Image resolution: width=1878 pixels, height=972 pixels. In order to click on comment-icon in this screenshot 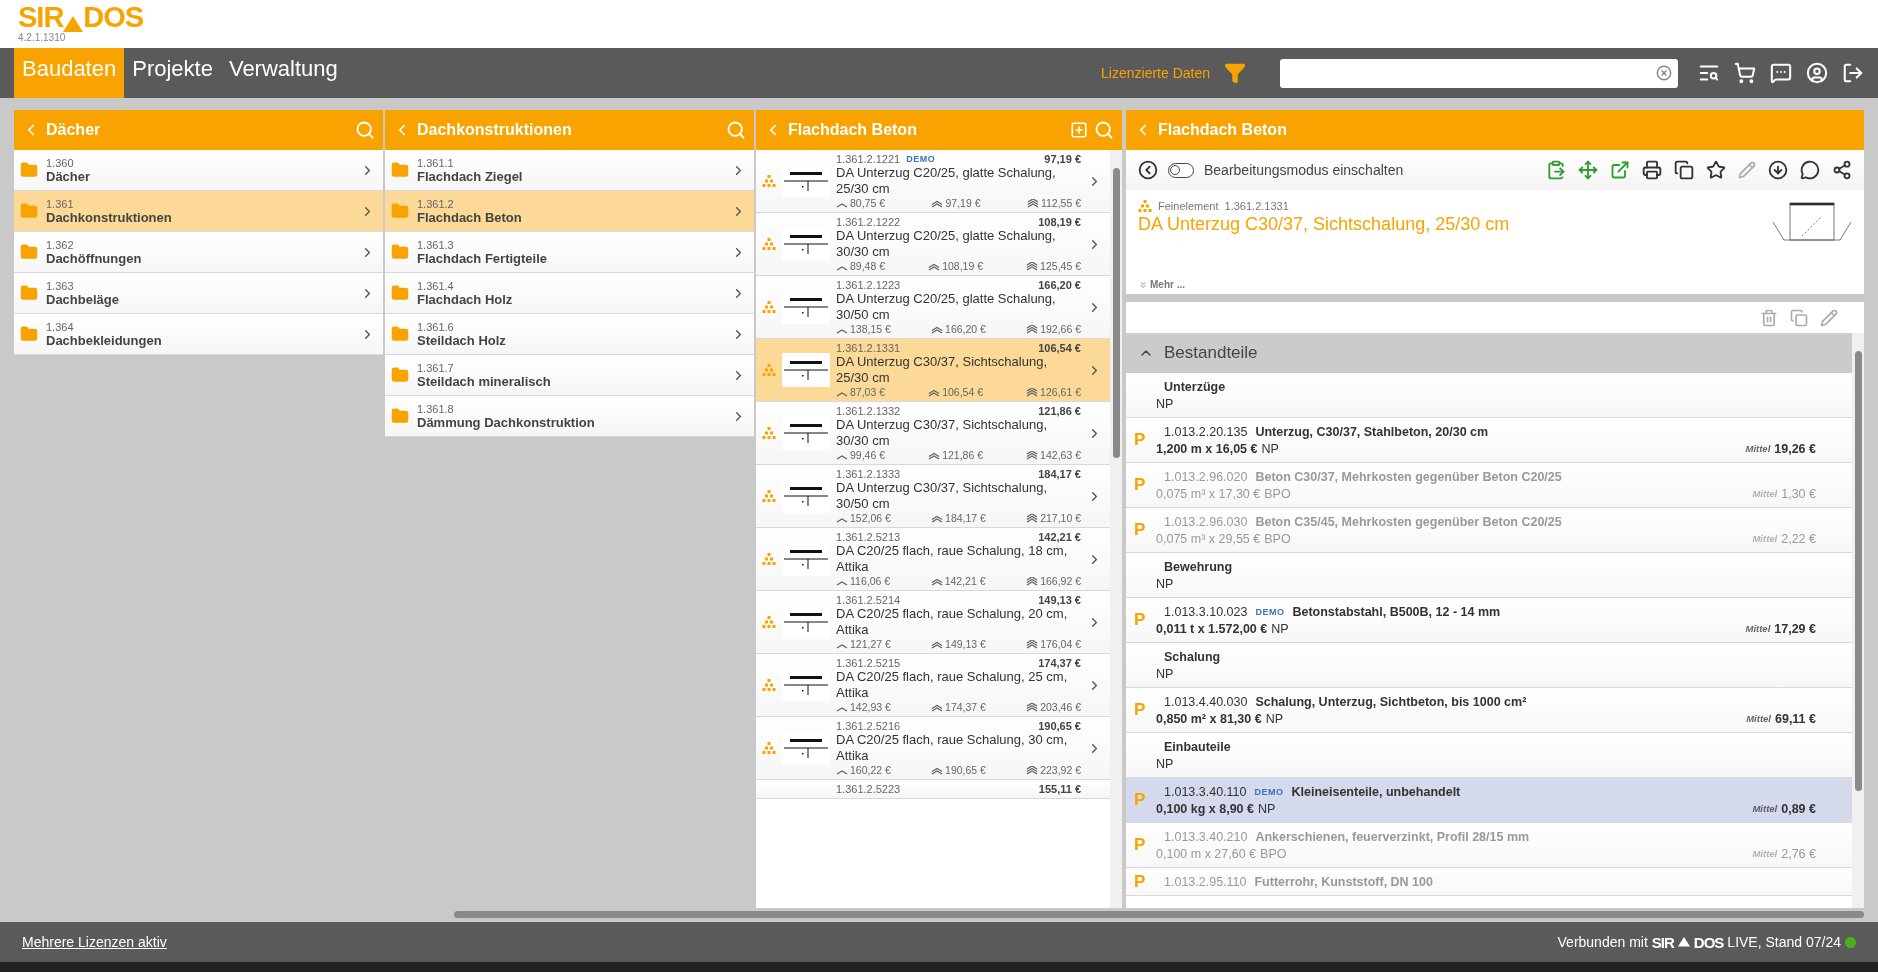, I will do `click(1810, 170)`.